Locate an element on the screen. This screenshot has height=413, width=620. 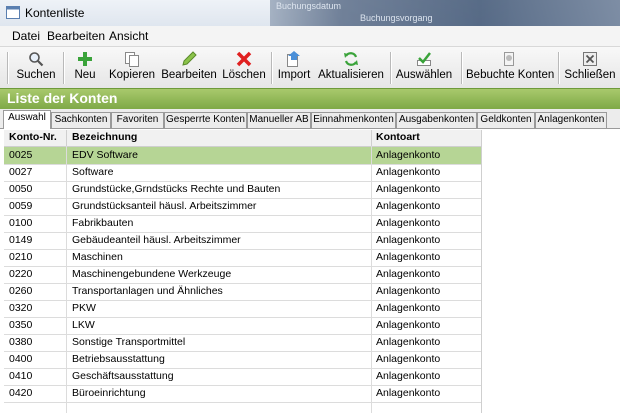
search-button: Suchen is located at coordinates (36, 67).